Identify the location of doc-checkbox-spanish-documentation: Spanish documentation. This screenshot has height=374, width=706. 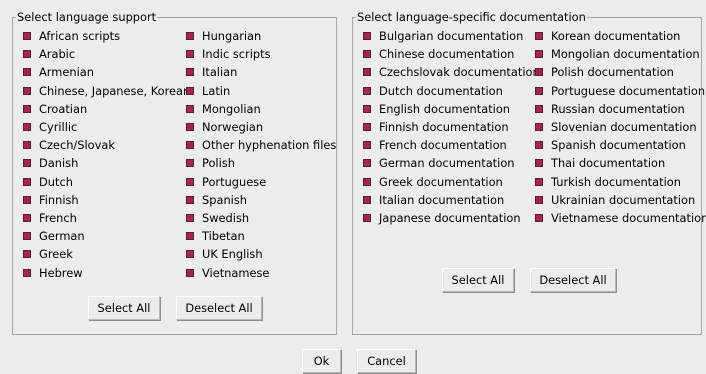
(620, 145).